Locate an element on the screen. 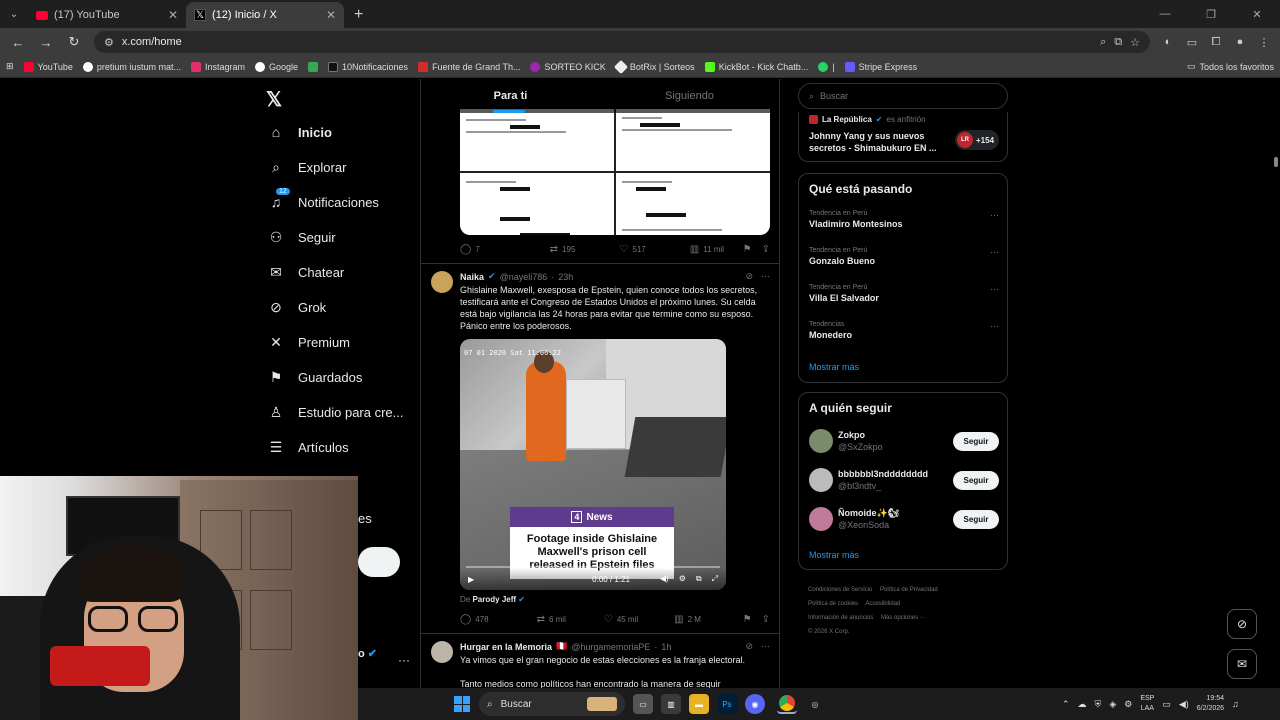 The image size is (1280, 720). windows-start-icon is located at coordinates (462, 704).